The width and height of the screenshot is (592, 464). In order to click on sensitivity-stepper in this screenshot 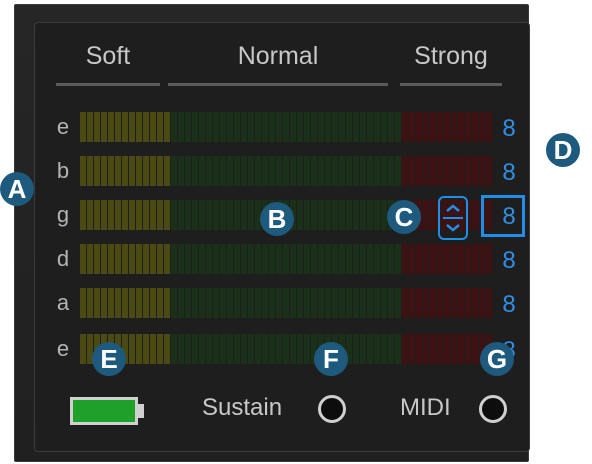, I will do `click(453, 218)`.